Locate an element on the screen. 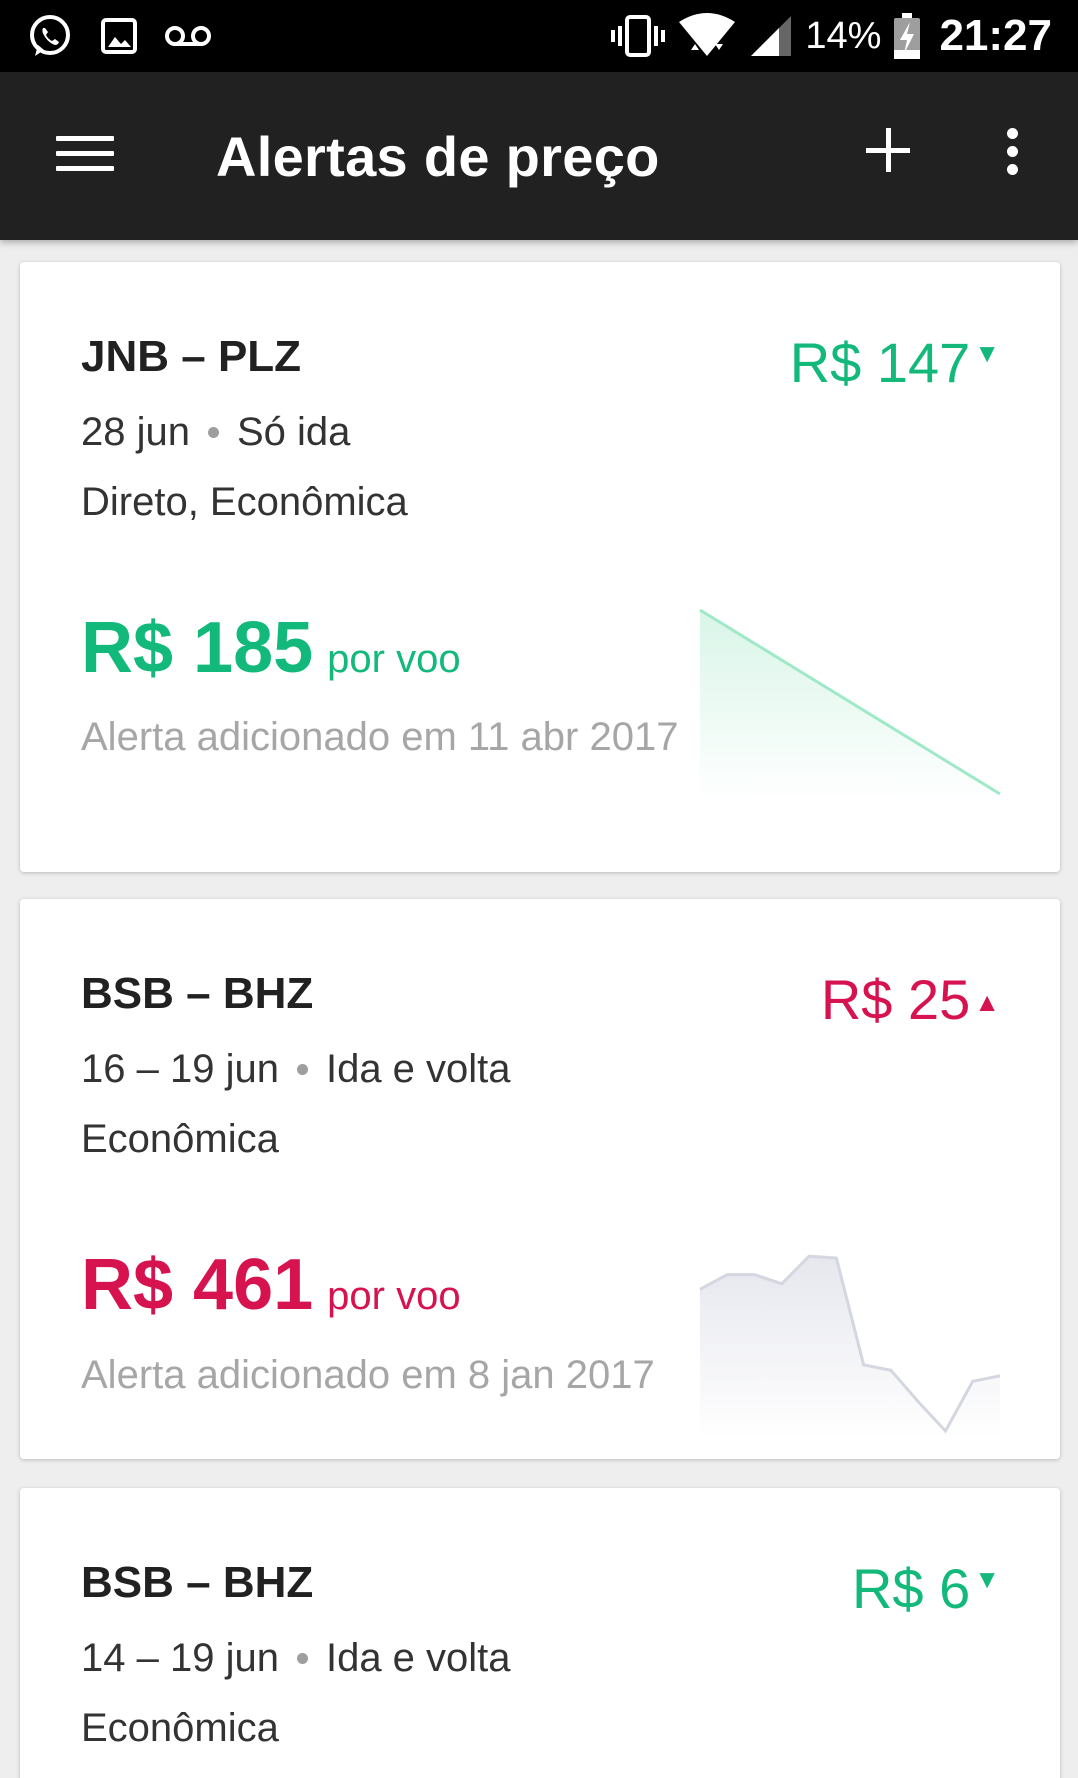 Image resolution: width=1078 pixels, height=1778 pixels. price-change: R$ 6 ▼ is located at coordinates (926, 1588).